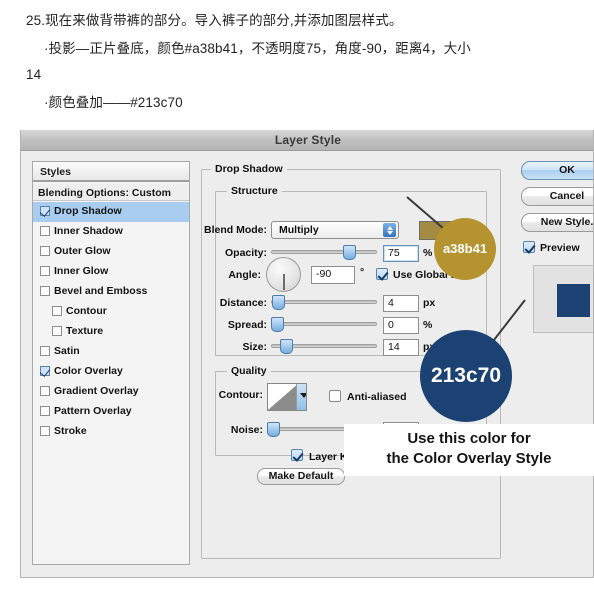 The width and height of the screenshot is (594, 592). Describe the element at coordinates (113, 102) in the screenshot. I see `tutorial-line-4: ·颜色叠加——#213c70` at that location.